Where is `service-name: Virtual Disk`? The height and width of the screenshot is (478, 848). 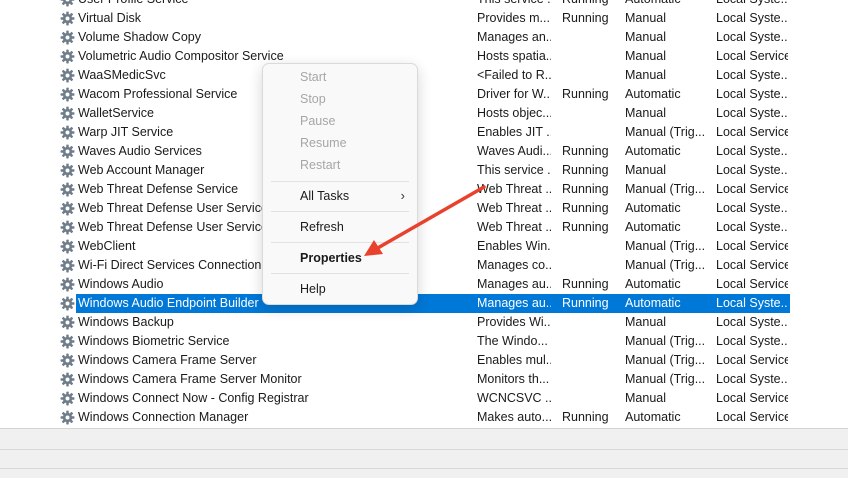 service-name: Virtual Disk is located at coordinates (109, 18).